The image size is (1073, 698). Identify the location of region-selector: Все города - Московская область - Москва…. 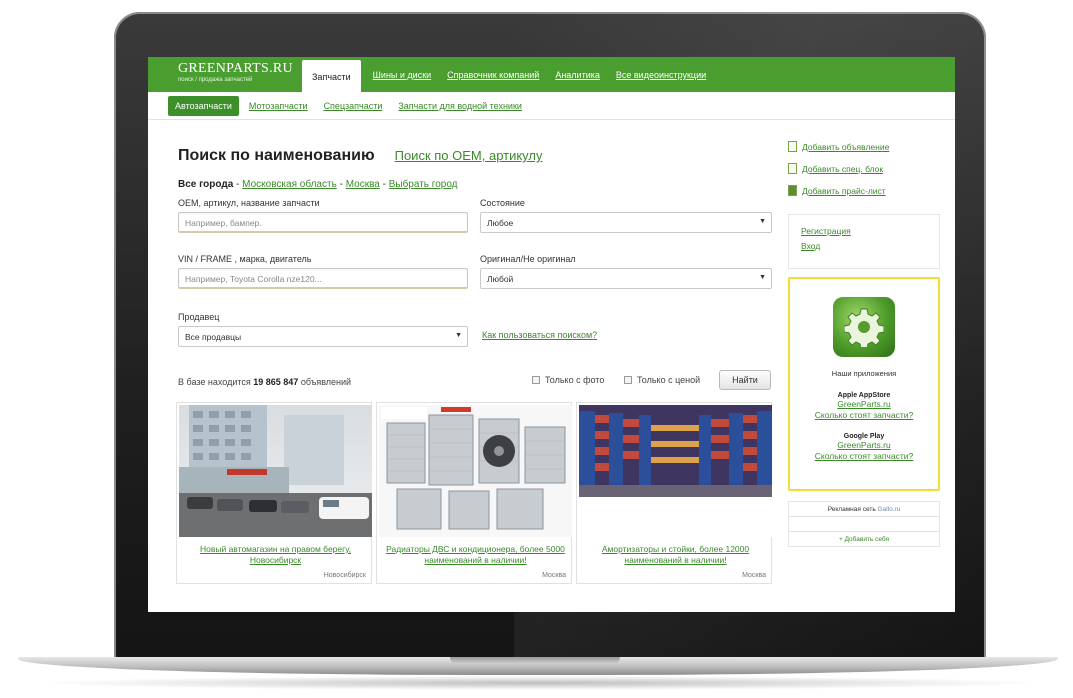
(476, 184).